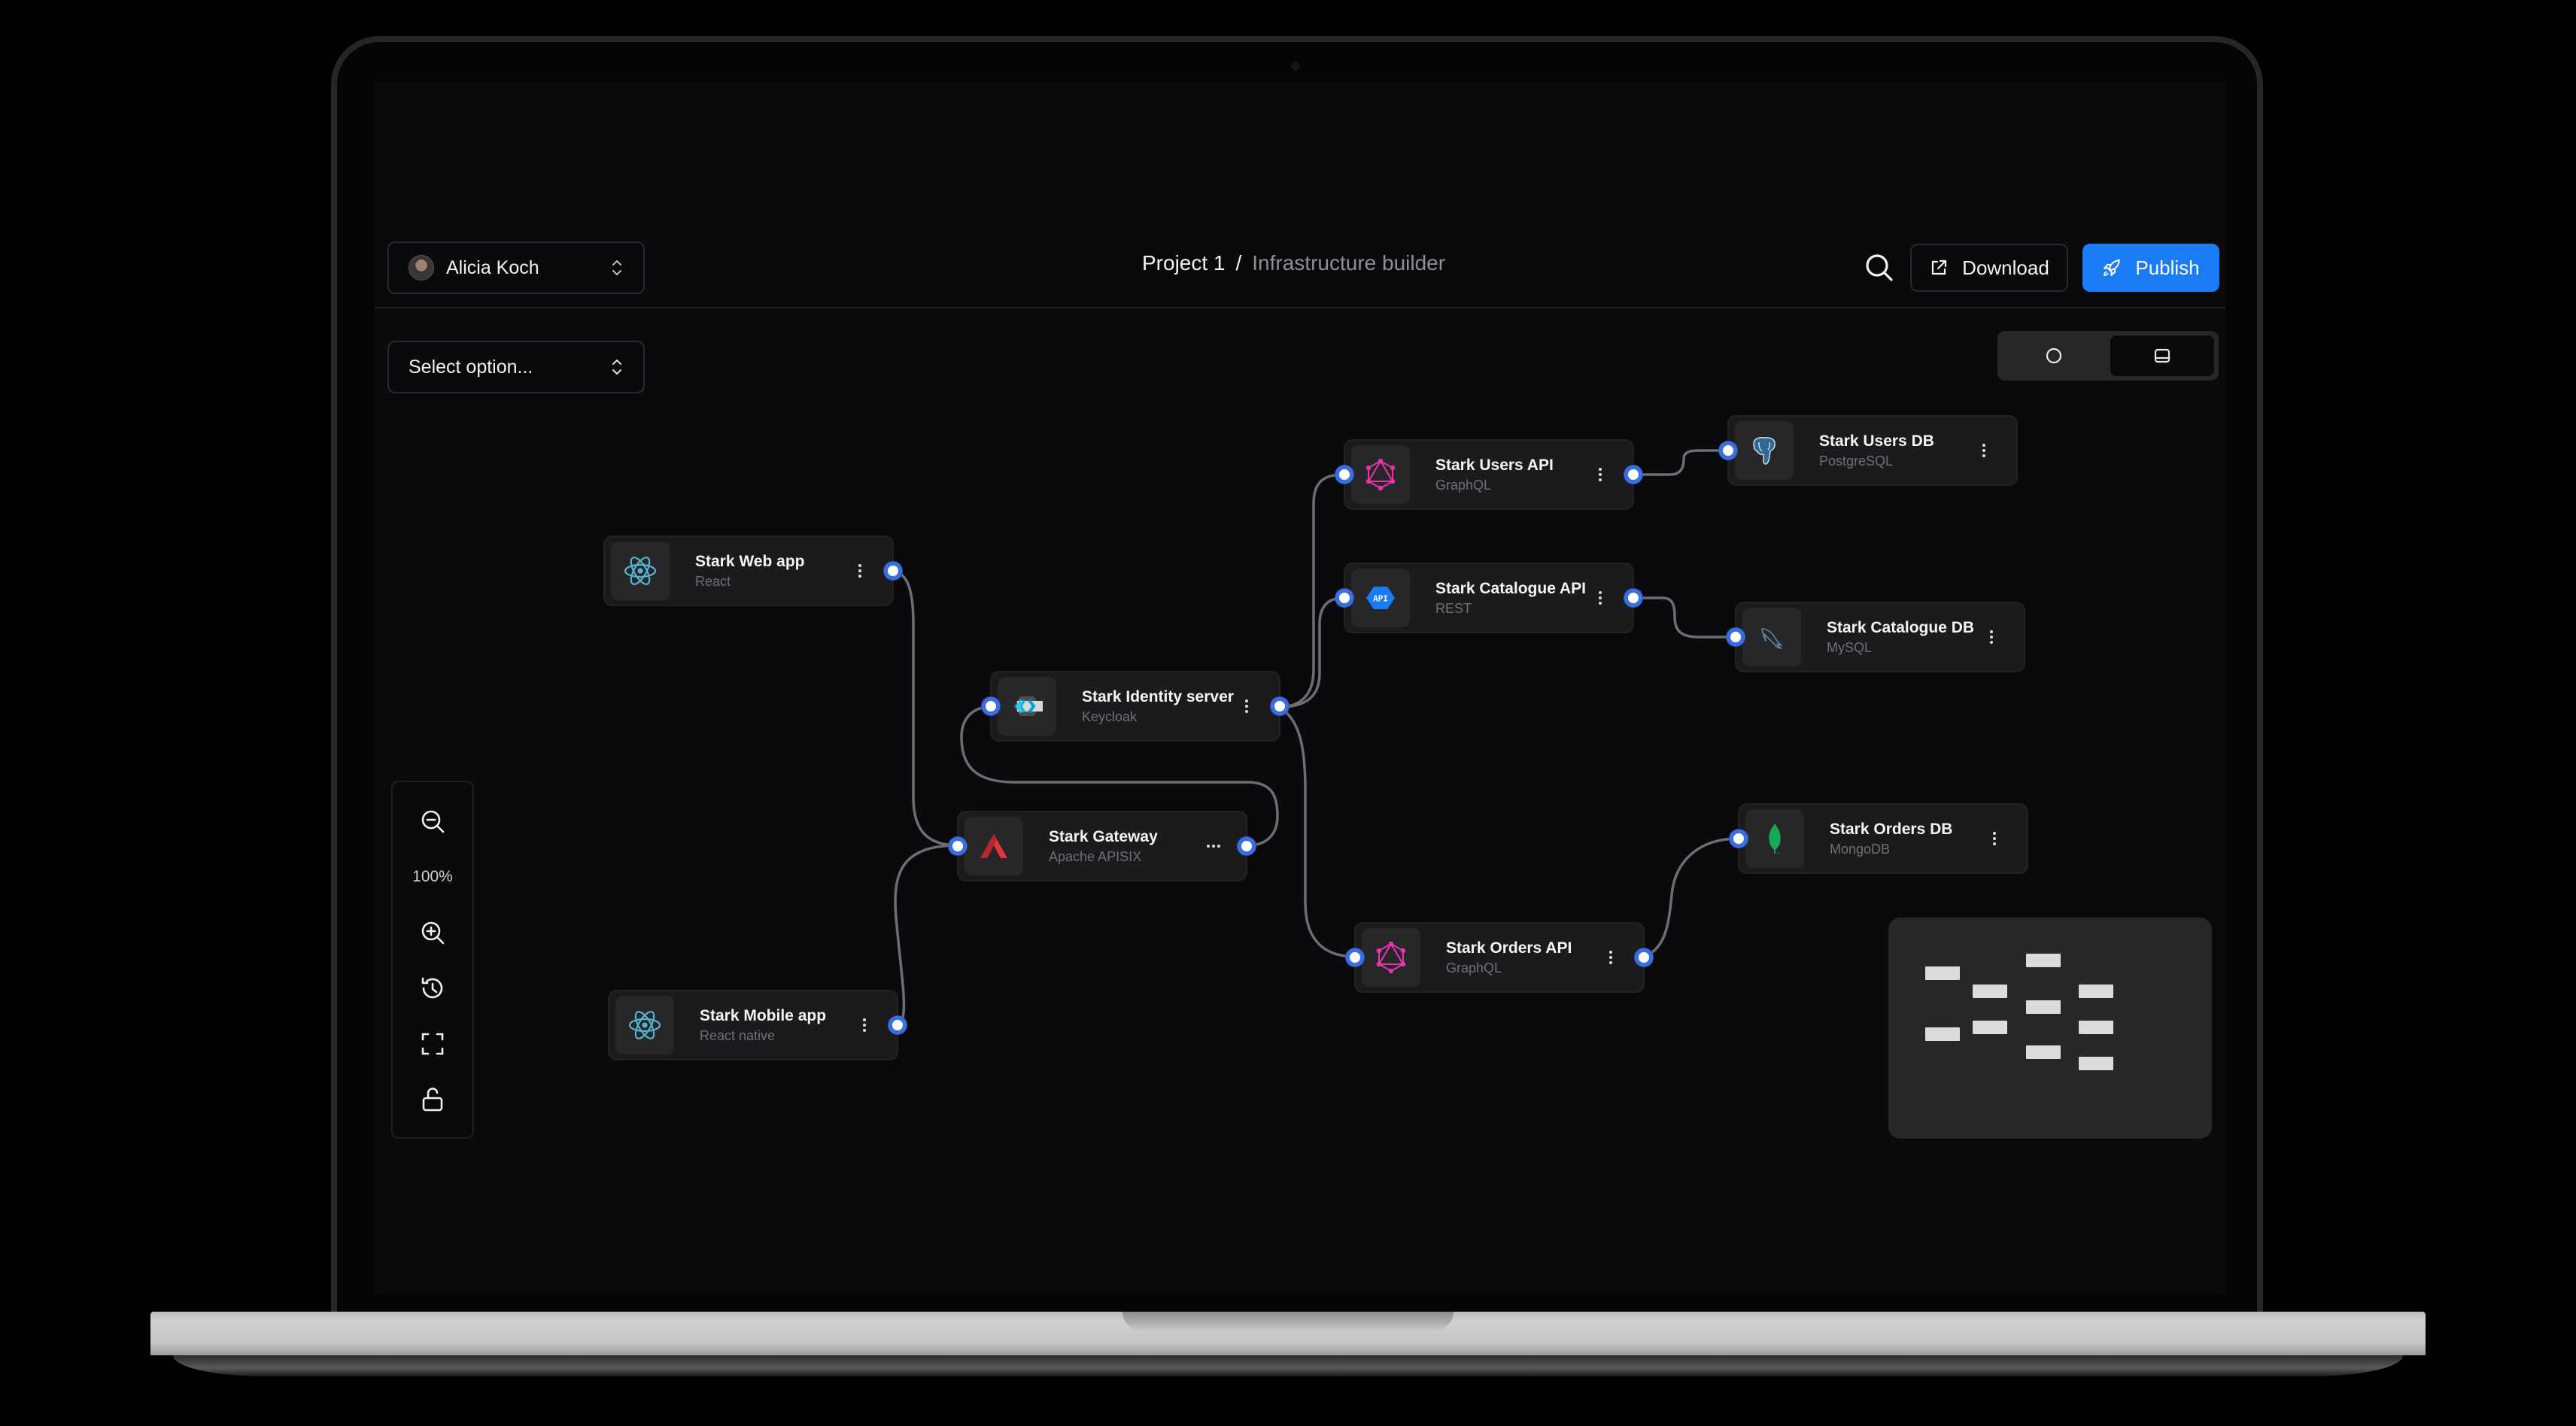 The width and height of the screenshot is (2576, 1426). I want to click on zoom-in-button, so click(433, 932).